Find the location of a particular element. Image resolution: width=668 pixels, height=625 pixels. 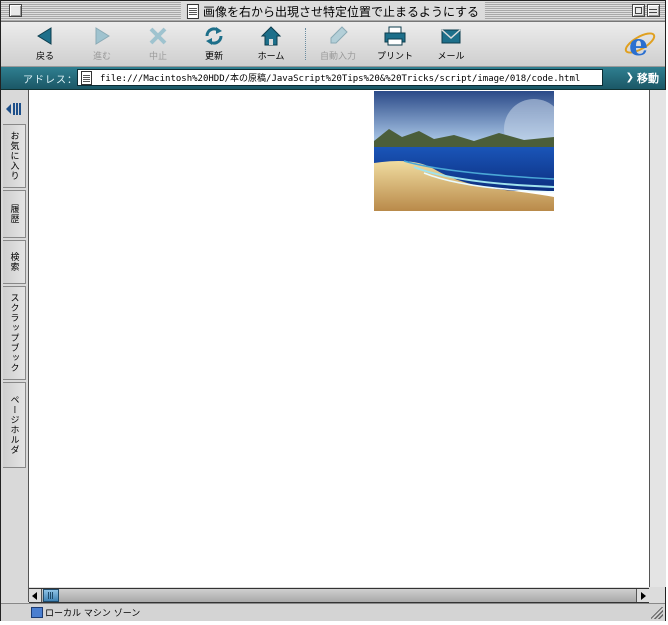

home-label: ホーム is located at coordinates (271, 57).